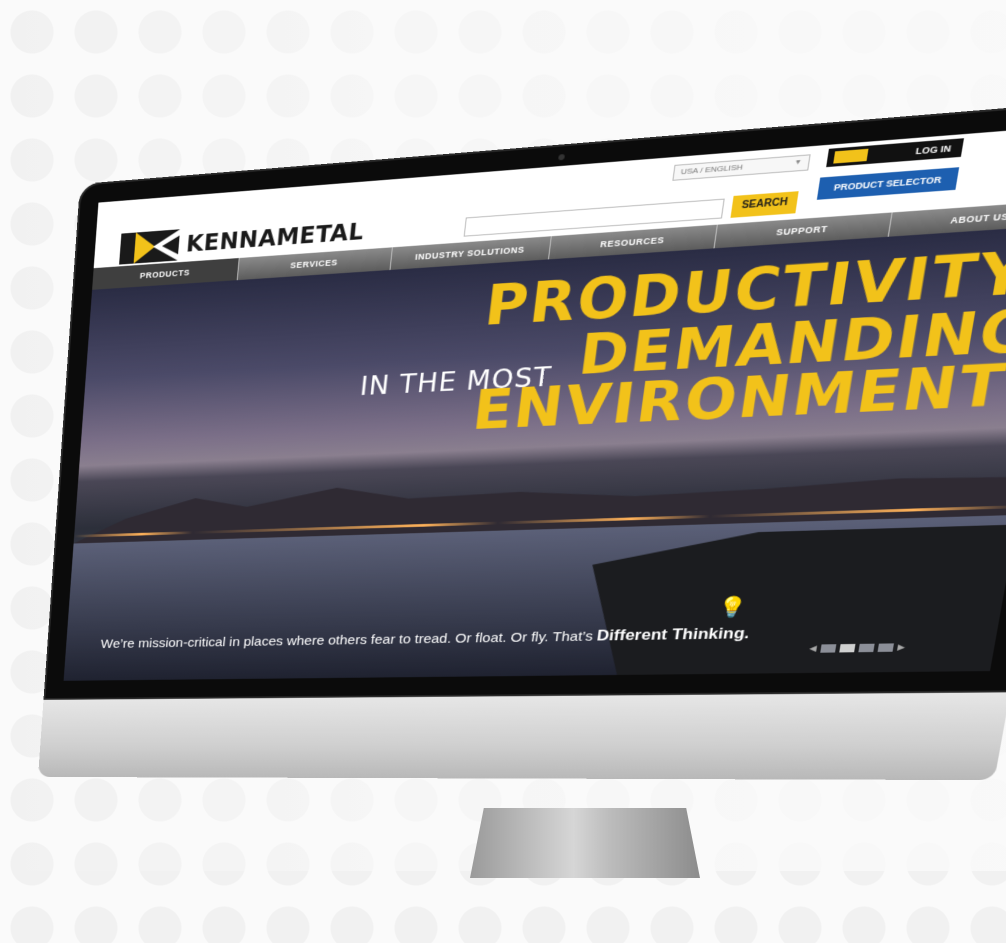 Image resolution: width=1006 pixels, height=943 pixels. What do you see at coordinates (813, 649) in the screenshot?
I see `carousel-prev-icon: ◀` at bounding box center [813, 649].